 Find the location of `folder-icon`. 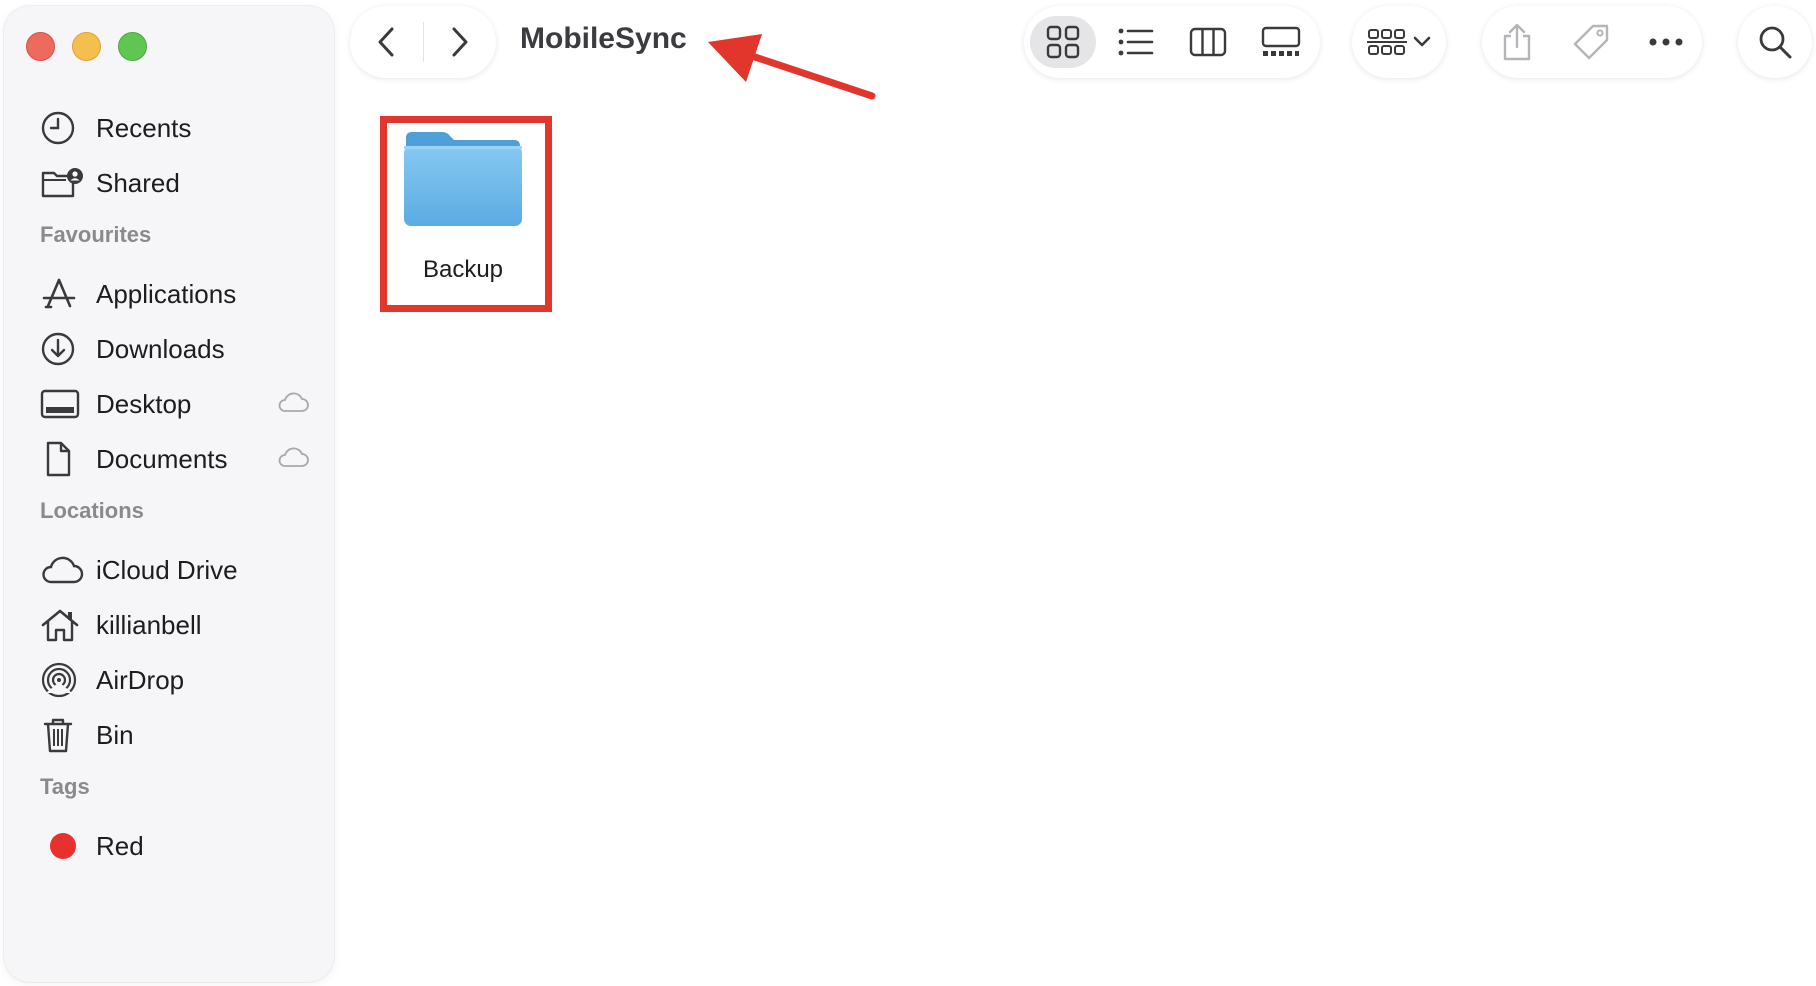

folder-icon is located at coordinates (463, 179).